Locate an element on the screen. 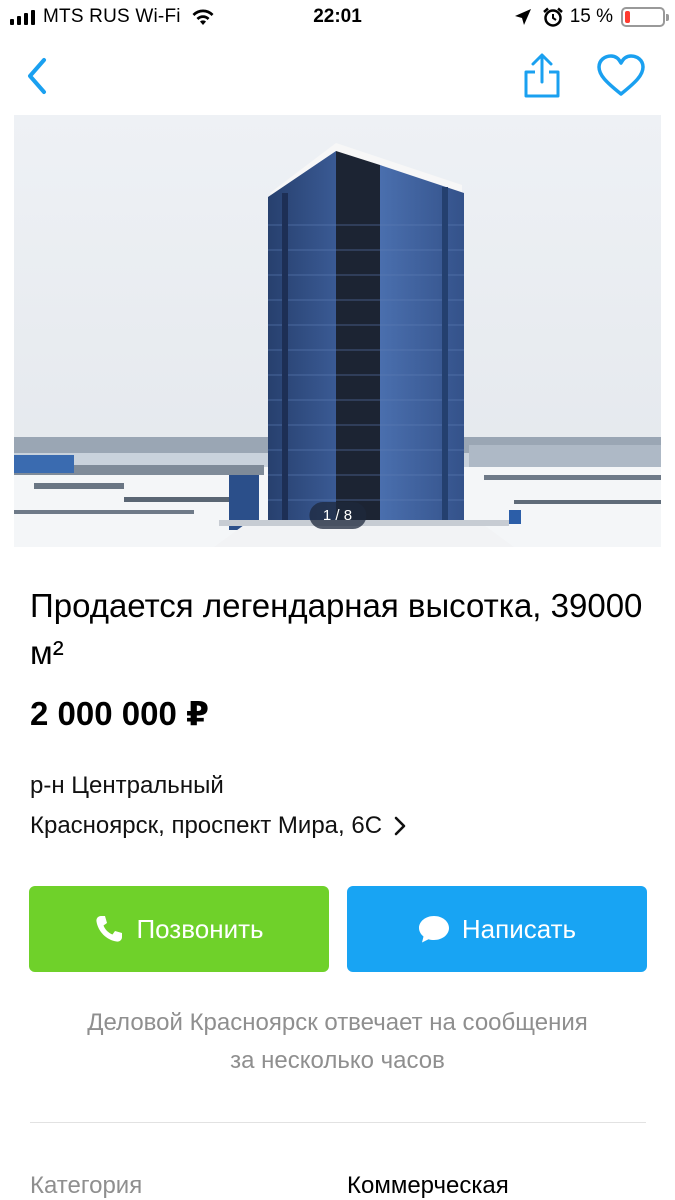 Image resolution: width=675 pixels, height=1200 pixels. battery-level-fill is located at coordinates (627, 17).